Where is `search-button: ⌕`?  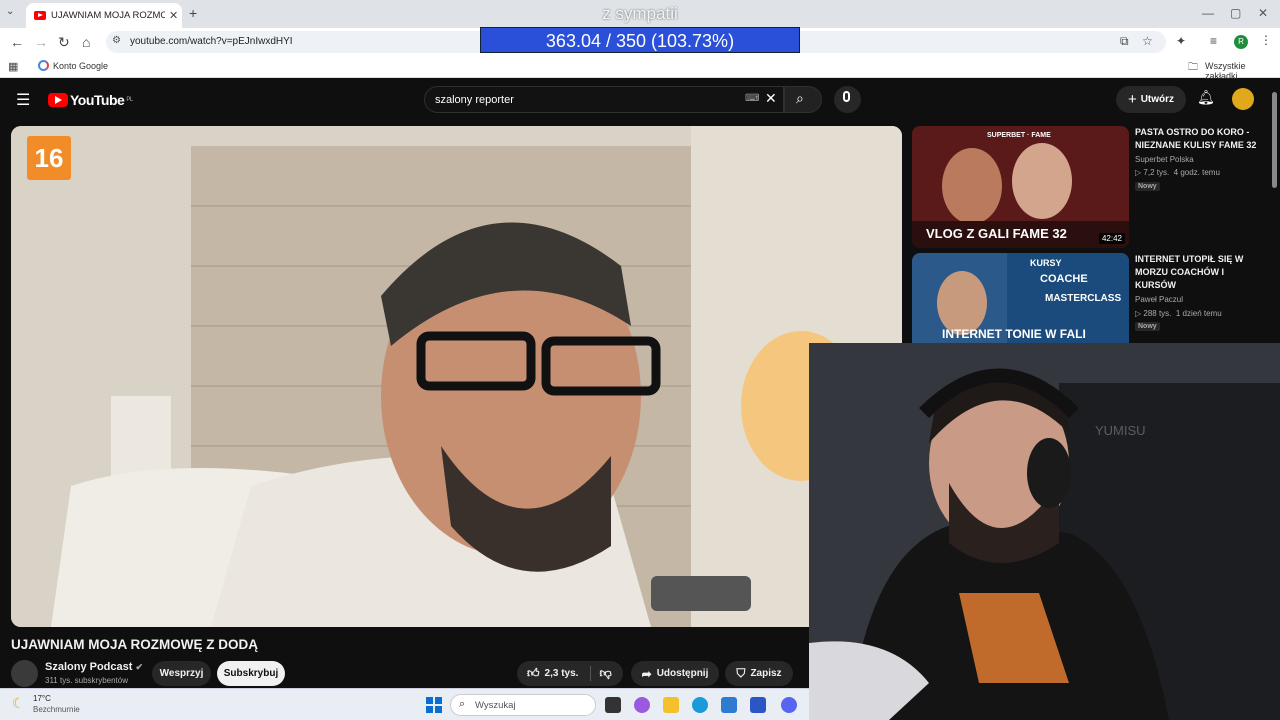 search-button: ⌕ is located at coordinates (803, 99).